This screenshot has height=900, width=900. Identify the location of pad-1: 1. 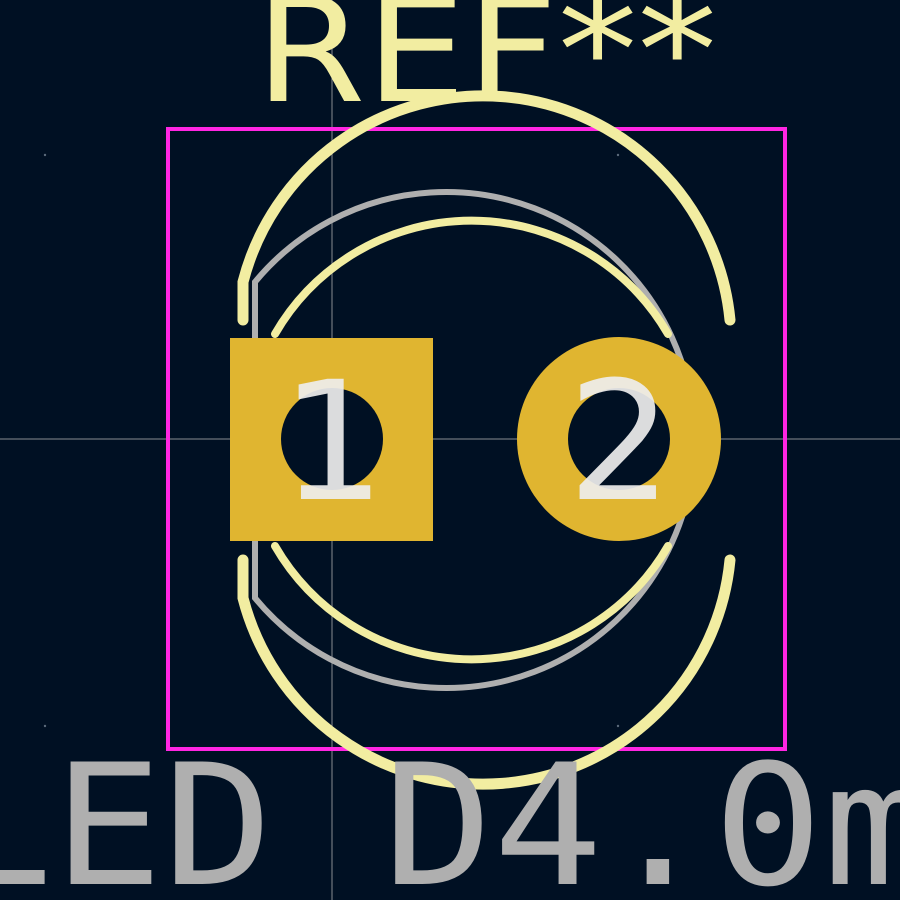
(331, 439).